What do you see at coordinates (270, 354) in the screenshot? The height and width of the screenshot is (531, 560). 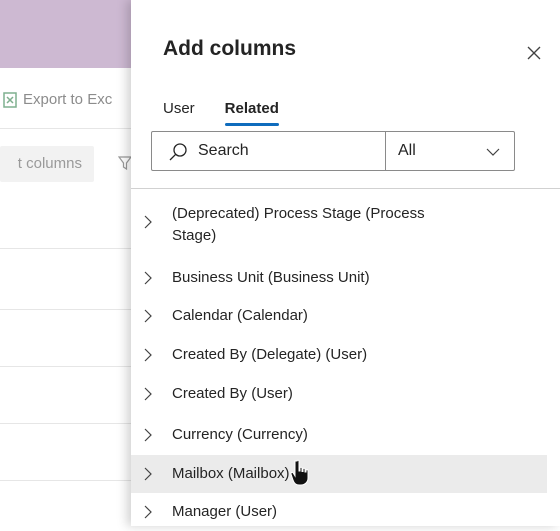 I see `list-item-label: Created By (Delegate) (User)` at bounding box center [270, 354].